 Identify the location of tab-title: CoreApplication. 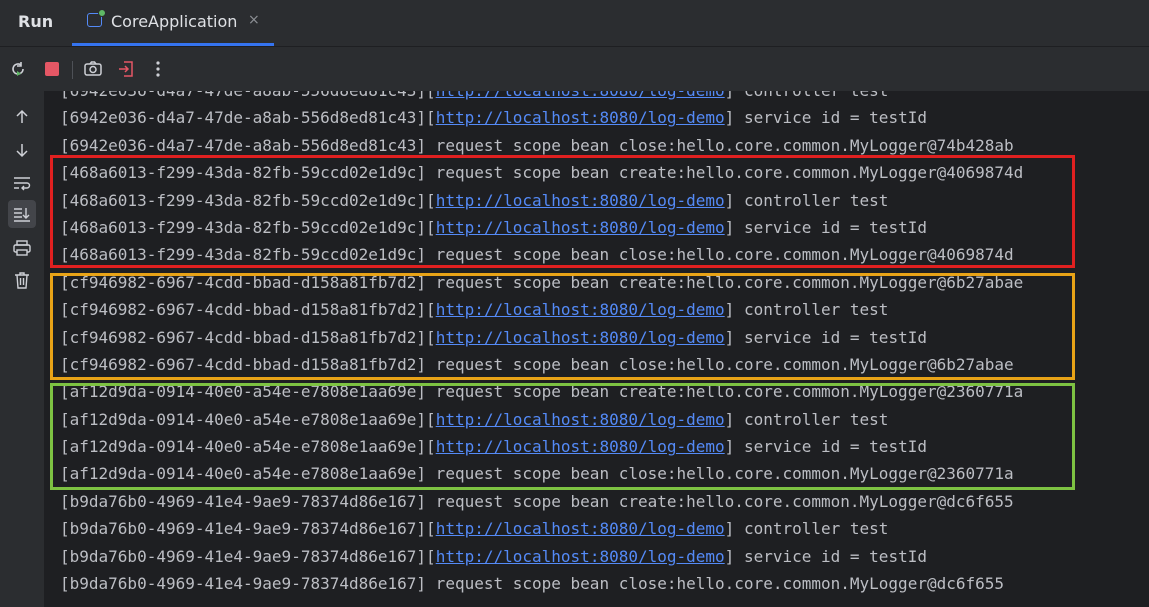
(174, 21).